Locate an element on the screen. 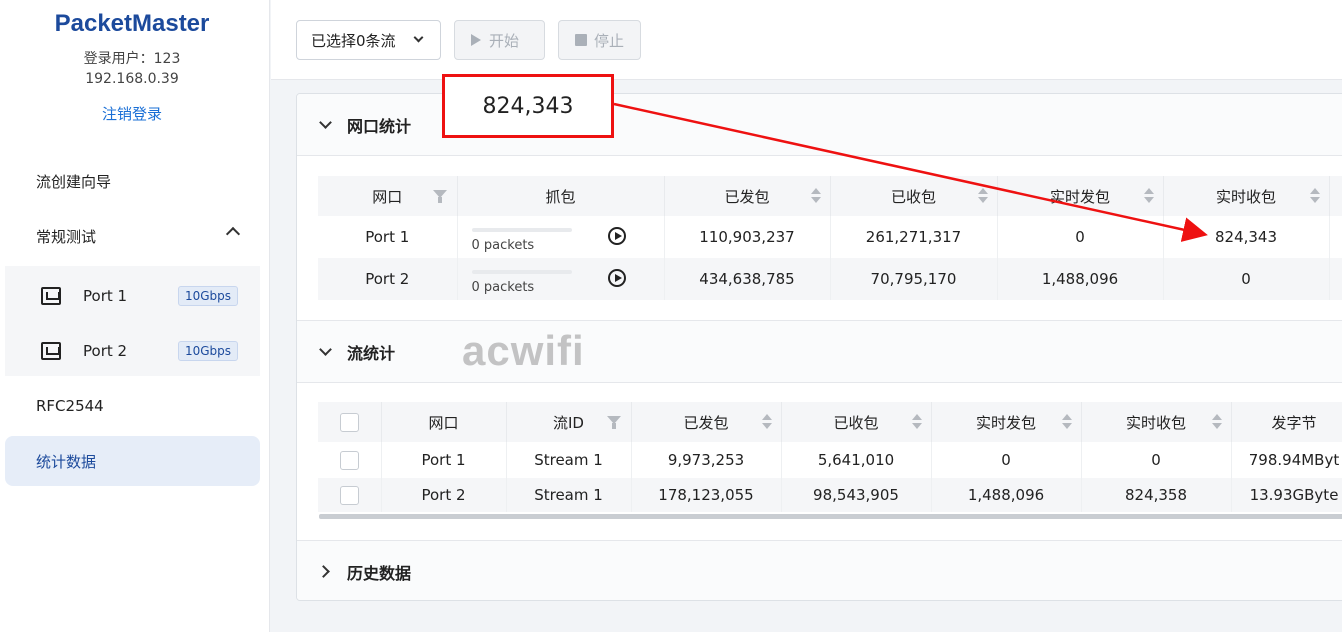 The width and height of the screenshot is (1342, 632). speed-badge: 10Gbps is located at coordinates (207, 351).